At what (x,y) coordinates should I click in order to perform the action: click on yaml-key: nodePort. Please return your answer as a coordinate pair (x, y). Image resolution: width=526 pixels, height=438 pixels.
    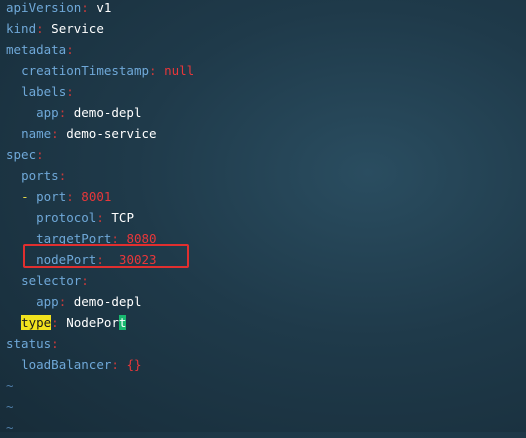
    Looking at the image, I should click on (66, 259).